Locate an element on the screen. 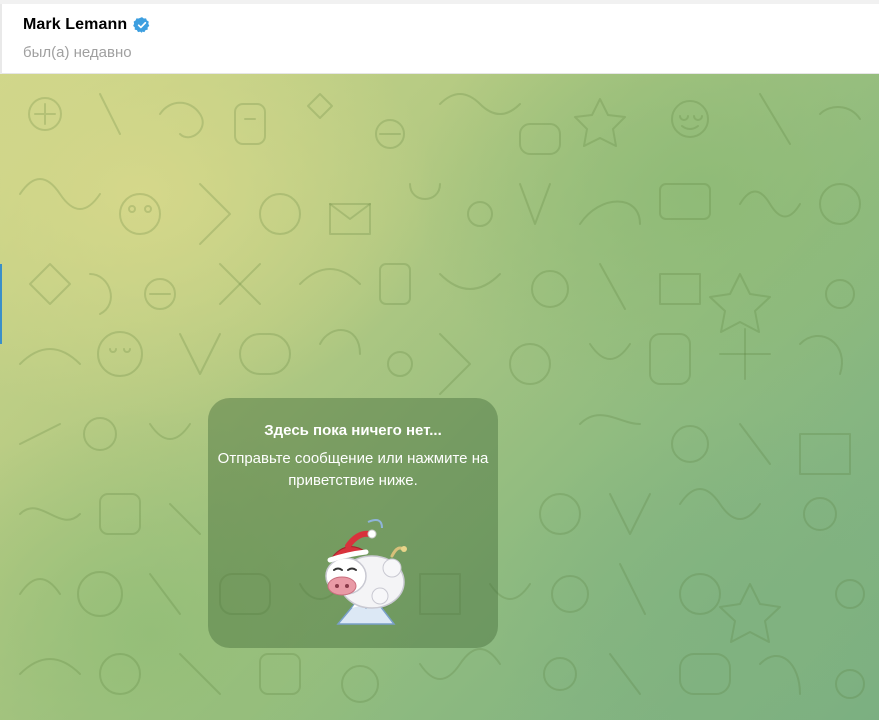 The width and height of the screenshot is (879, 720). header-divider is located at coordinates (1, 39).